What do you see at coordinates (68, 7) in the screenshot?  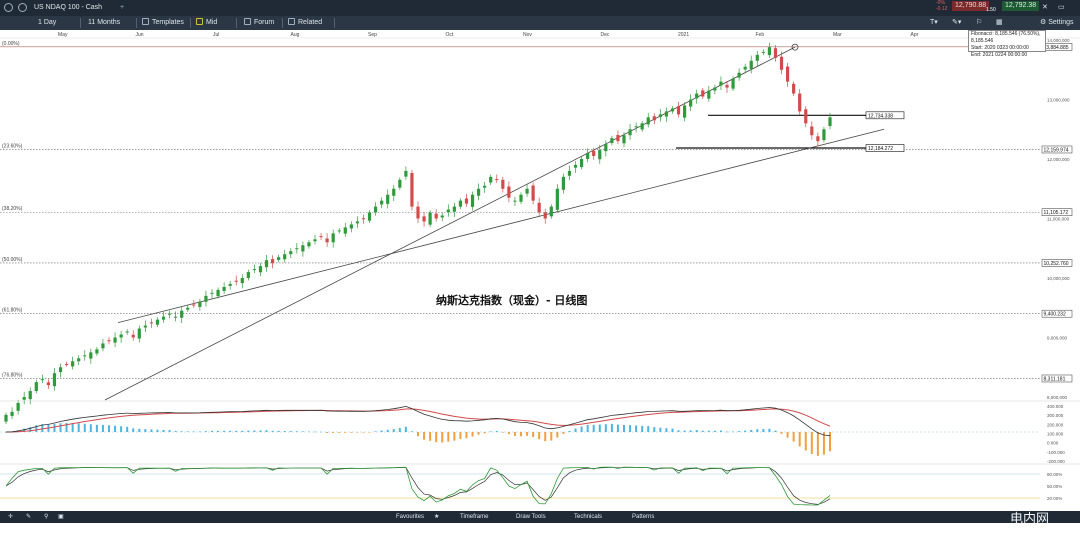 I see `instrument-name: US NDAQ 100 - Cash` at bounding box center [68, 7].